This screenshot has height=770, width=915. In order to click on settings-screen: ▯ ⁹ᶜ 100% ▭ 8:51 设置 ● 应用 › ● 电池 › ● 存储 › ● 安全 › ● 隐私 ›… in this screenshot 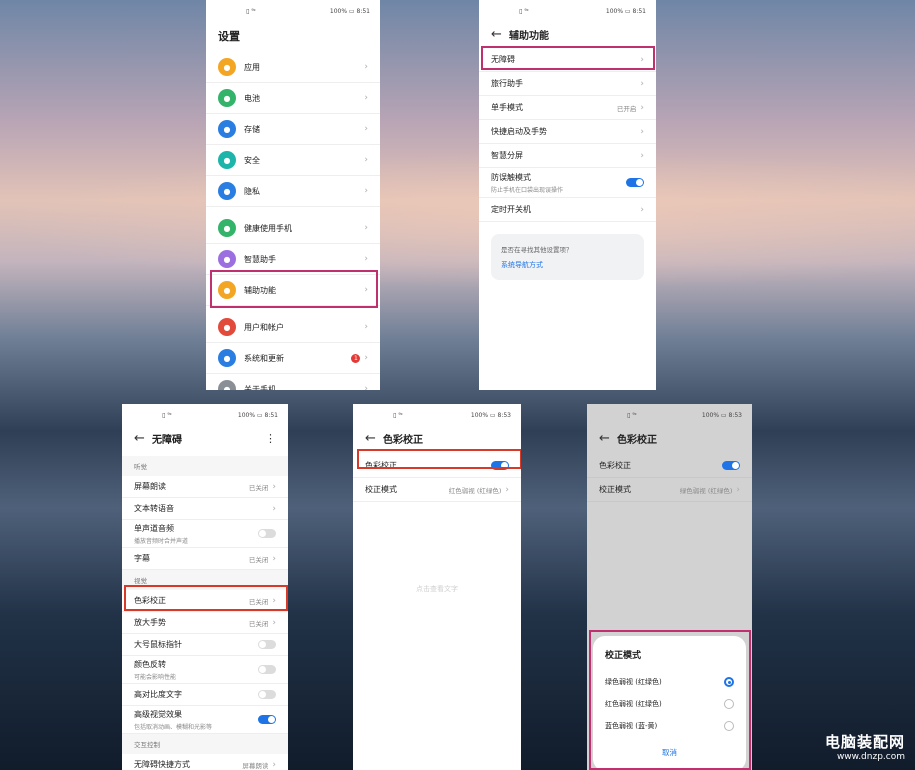, I will do `click(293, 195)`.